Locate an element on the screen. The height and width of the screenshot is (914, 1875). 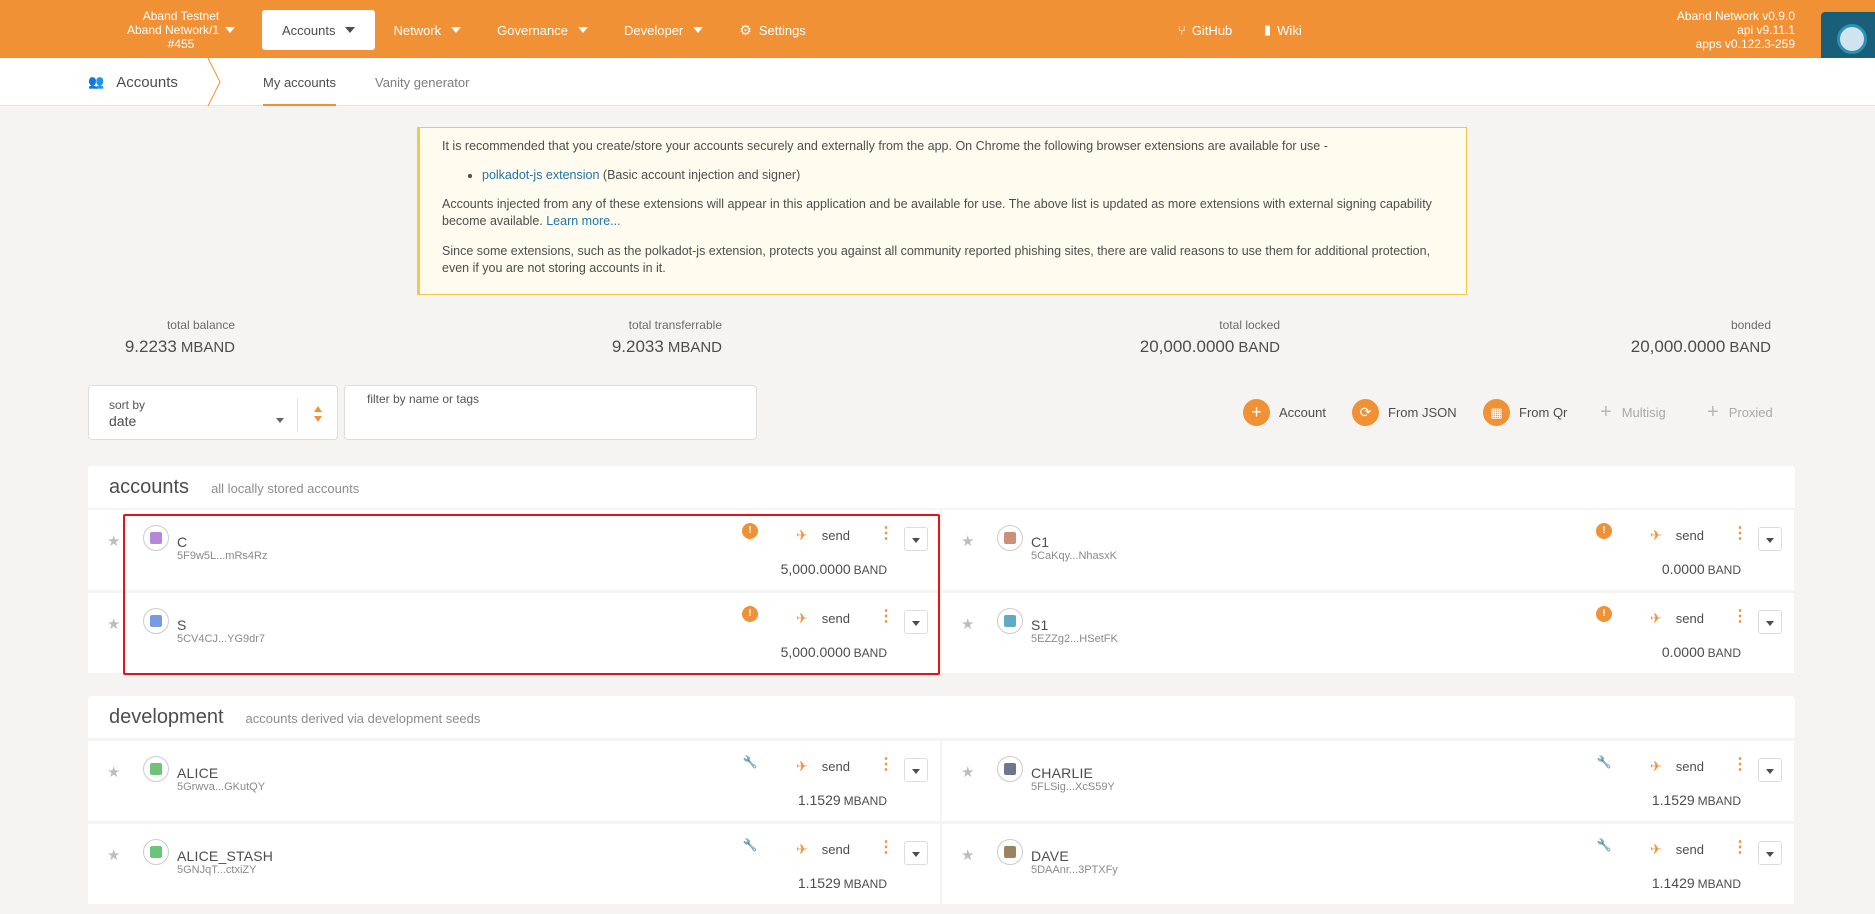
tab-vanity-generator: Vanity generator is located at coordinates (422, 82).